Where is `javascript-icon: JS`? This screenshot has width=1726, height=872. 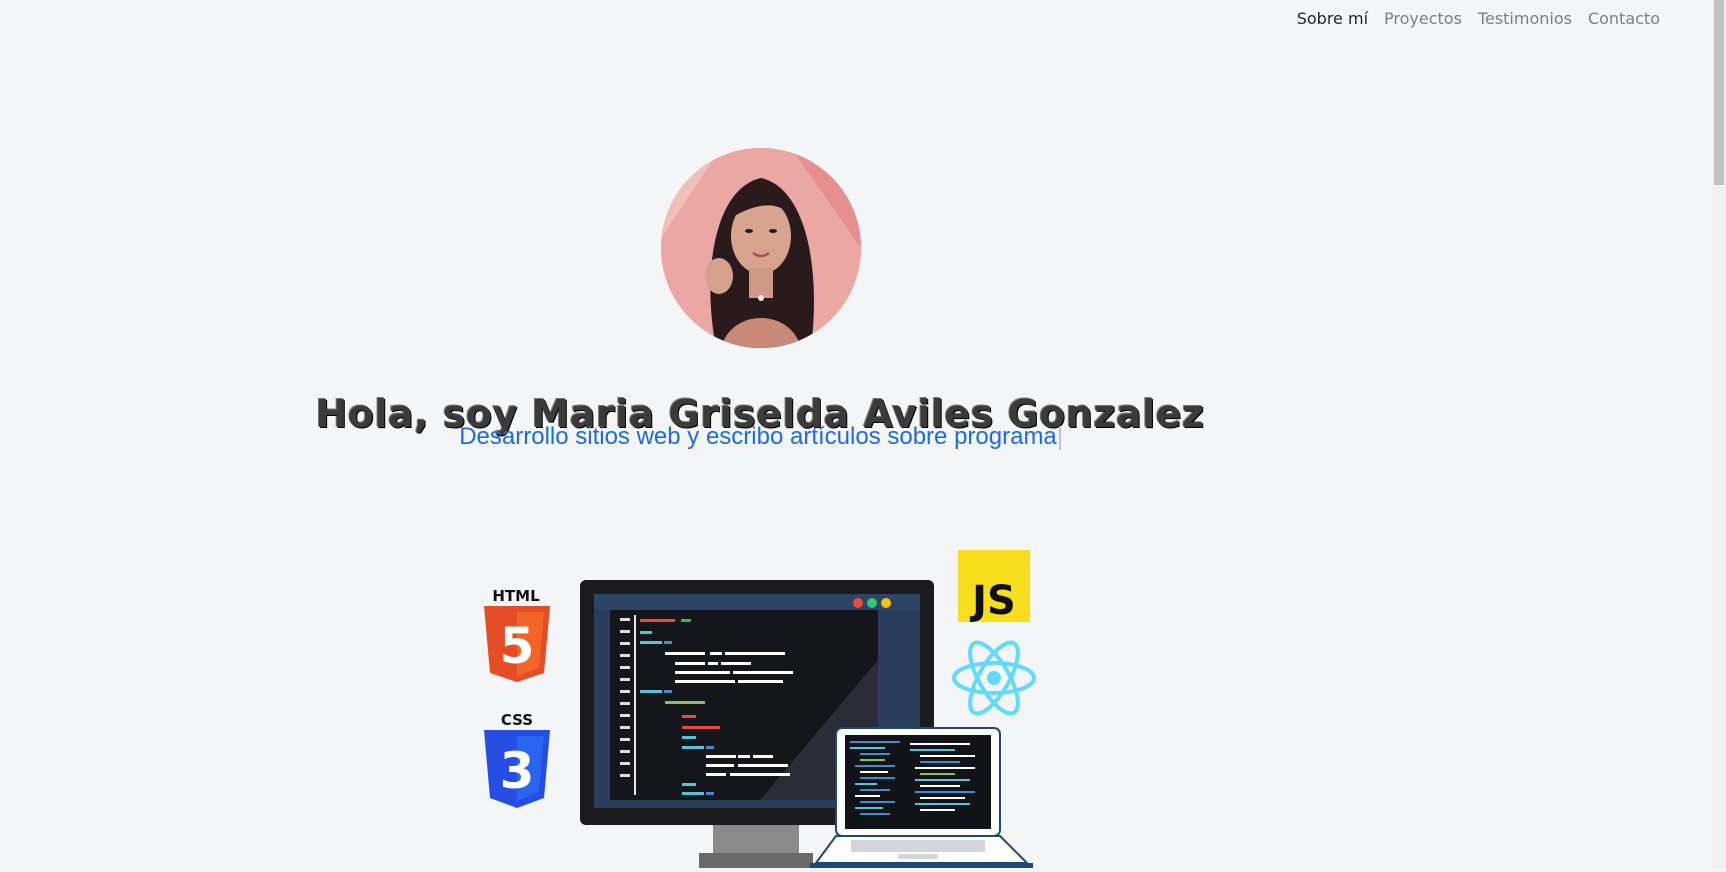
javascript-icon: JS is located at coordinates (994, 587).